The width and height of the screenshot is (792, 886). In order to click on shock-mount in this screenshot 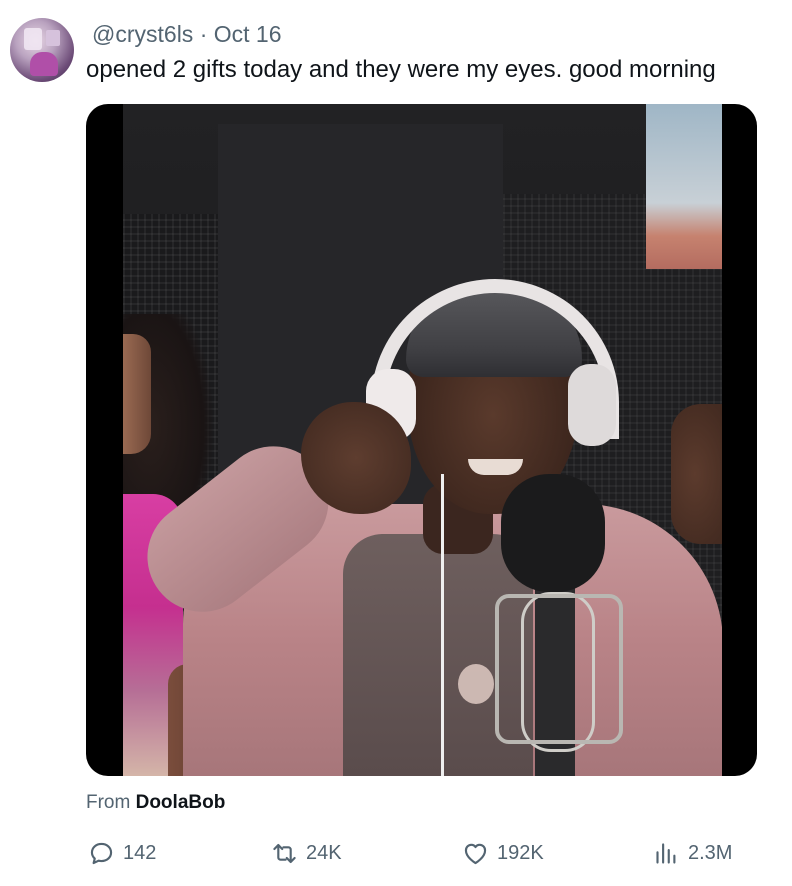, I will do `click(559, 669)`.